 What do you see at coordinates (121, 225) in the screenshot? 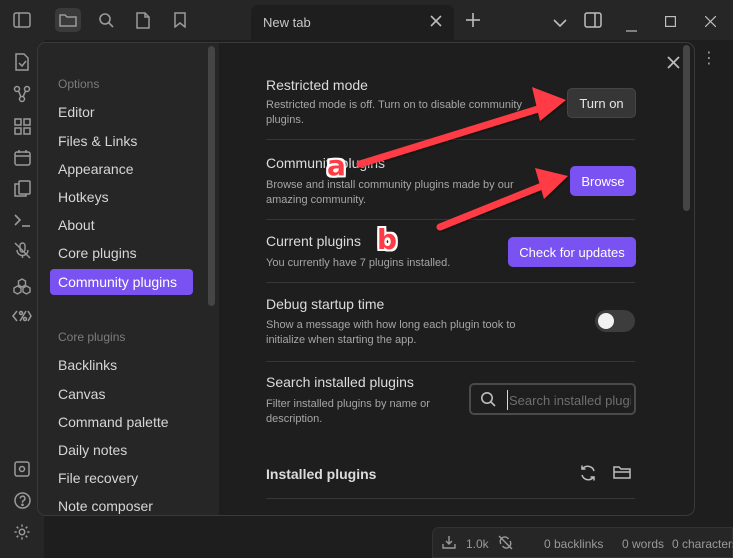
I see `nav-item-about: About` at bounding box center [121, 225].